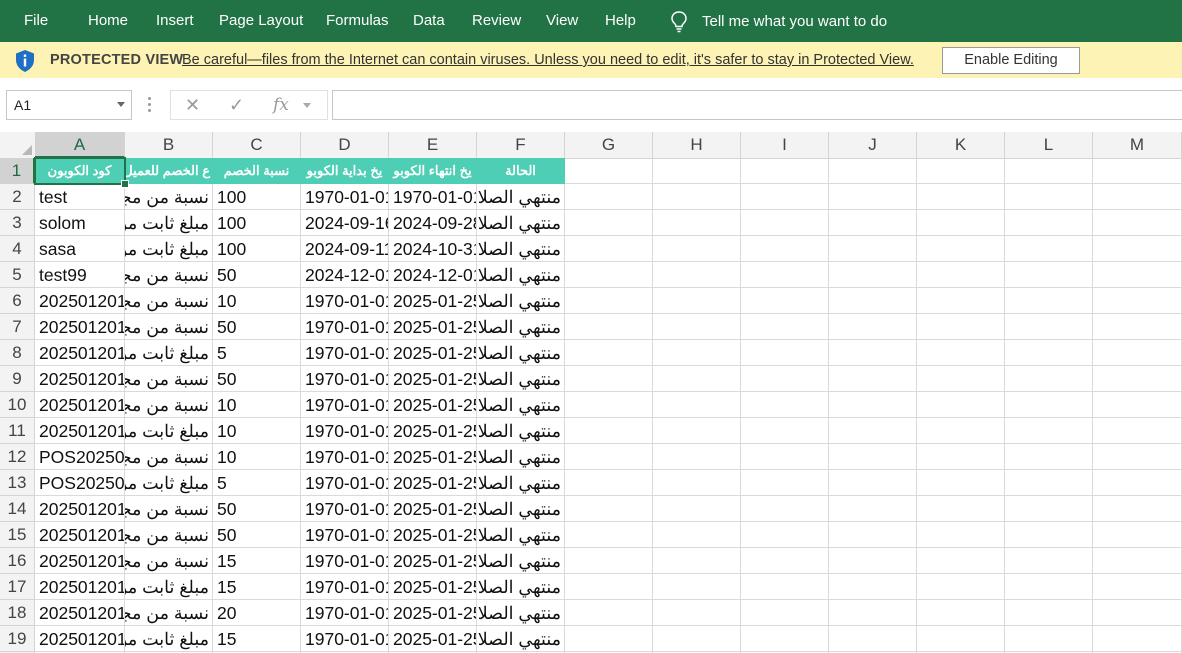 Image resolution: width=1182 pixels, height=653 pixels. What do you see at coordinates (521, 587) in the screenshot?
I see `cell-f17: منتهي الصلاحية` at bounding box center [521, 587].